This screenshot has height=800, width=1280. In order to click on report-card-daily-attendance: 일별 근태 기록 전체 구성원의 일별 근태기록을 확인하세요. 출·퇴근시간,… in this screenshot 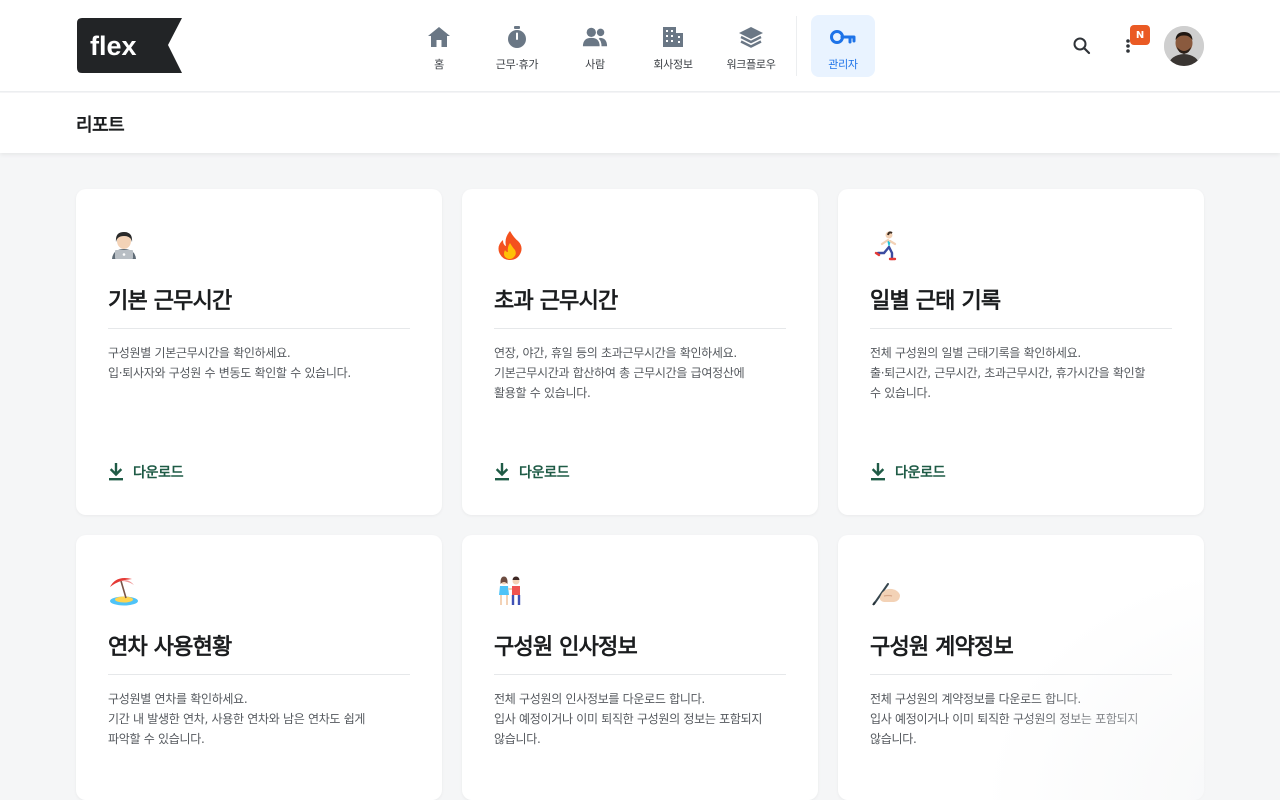, I will do `click(1021, 352)`.